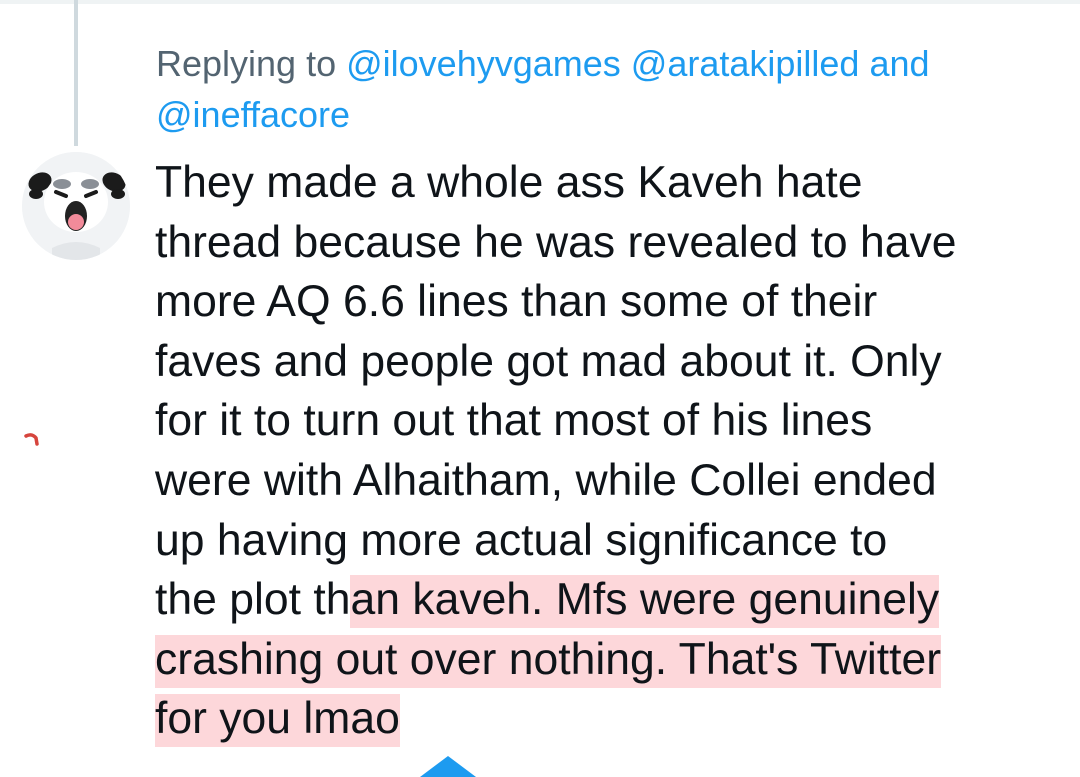  What do you see at coordinates (548, 361) in the screenshot?
I see `tweet-line-4: faves and people got mad about it. Only` at bounding box center [548, 361].